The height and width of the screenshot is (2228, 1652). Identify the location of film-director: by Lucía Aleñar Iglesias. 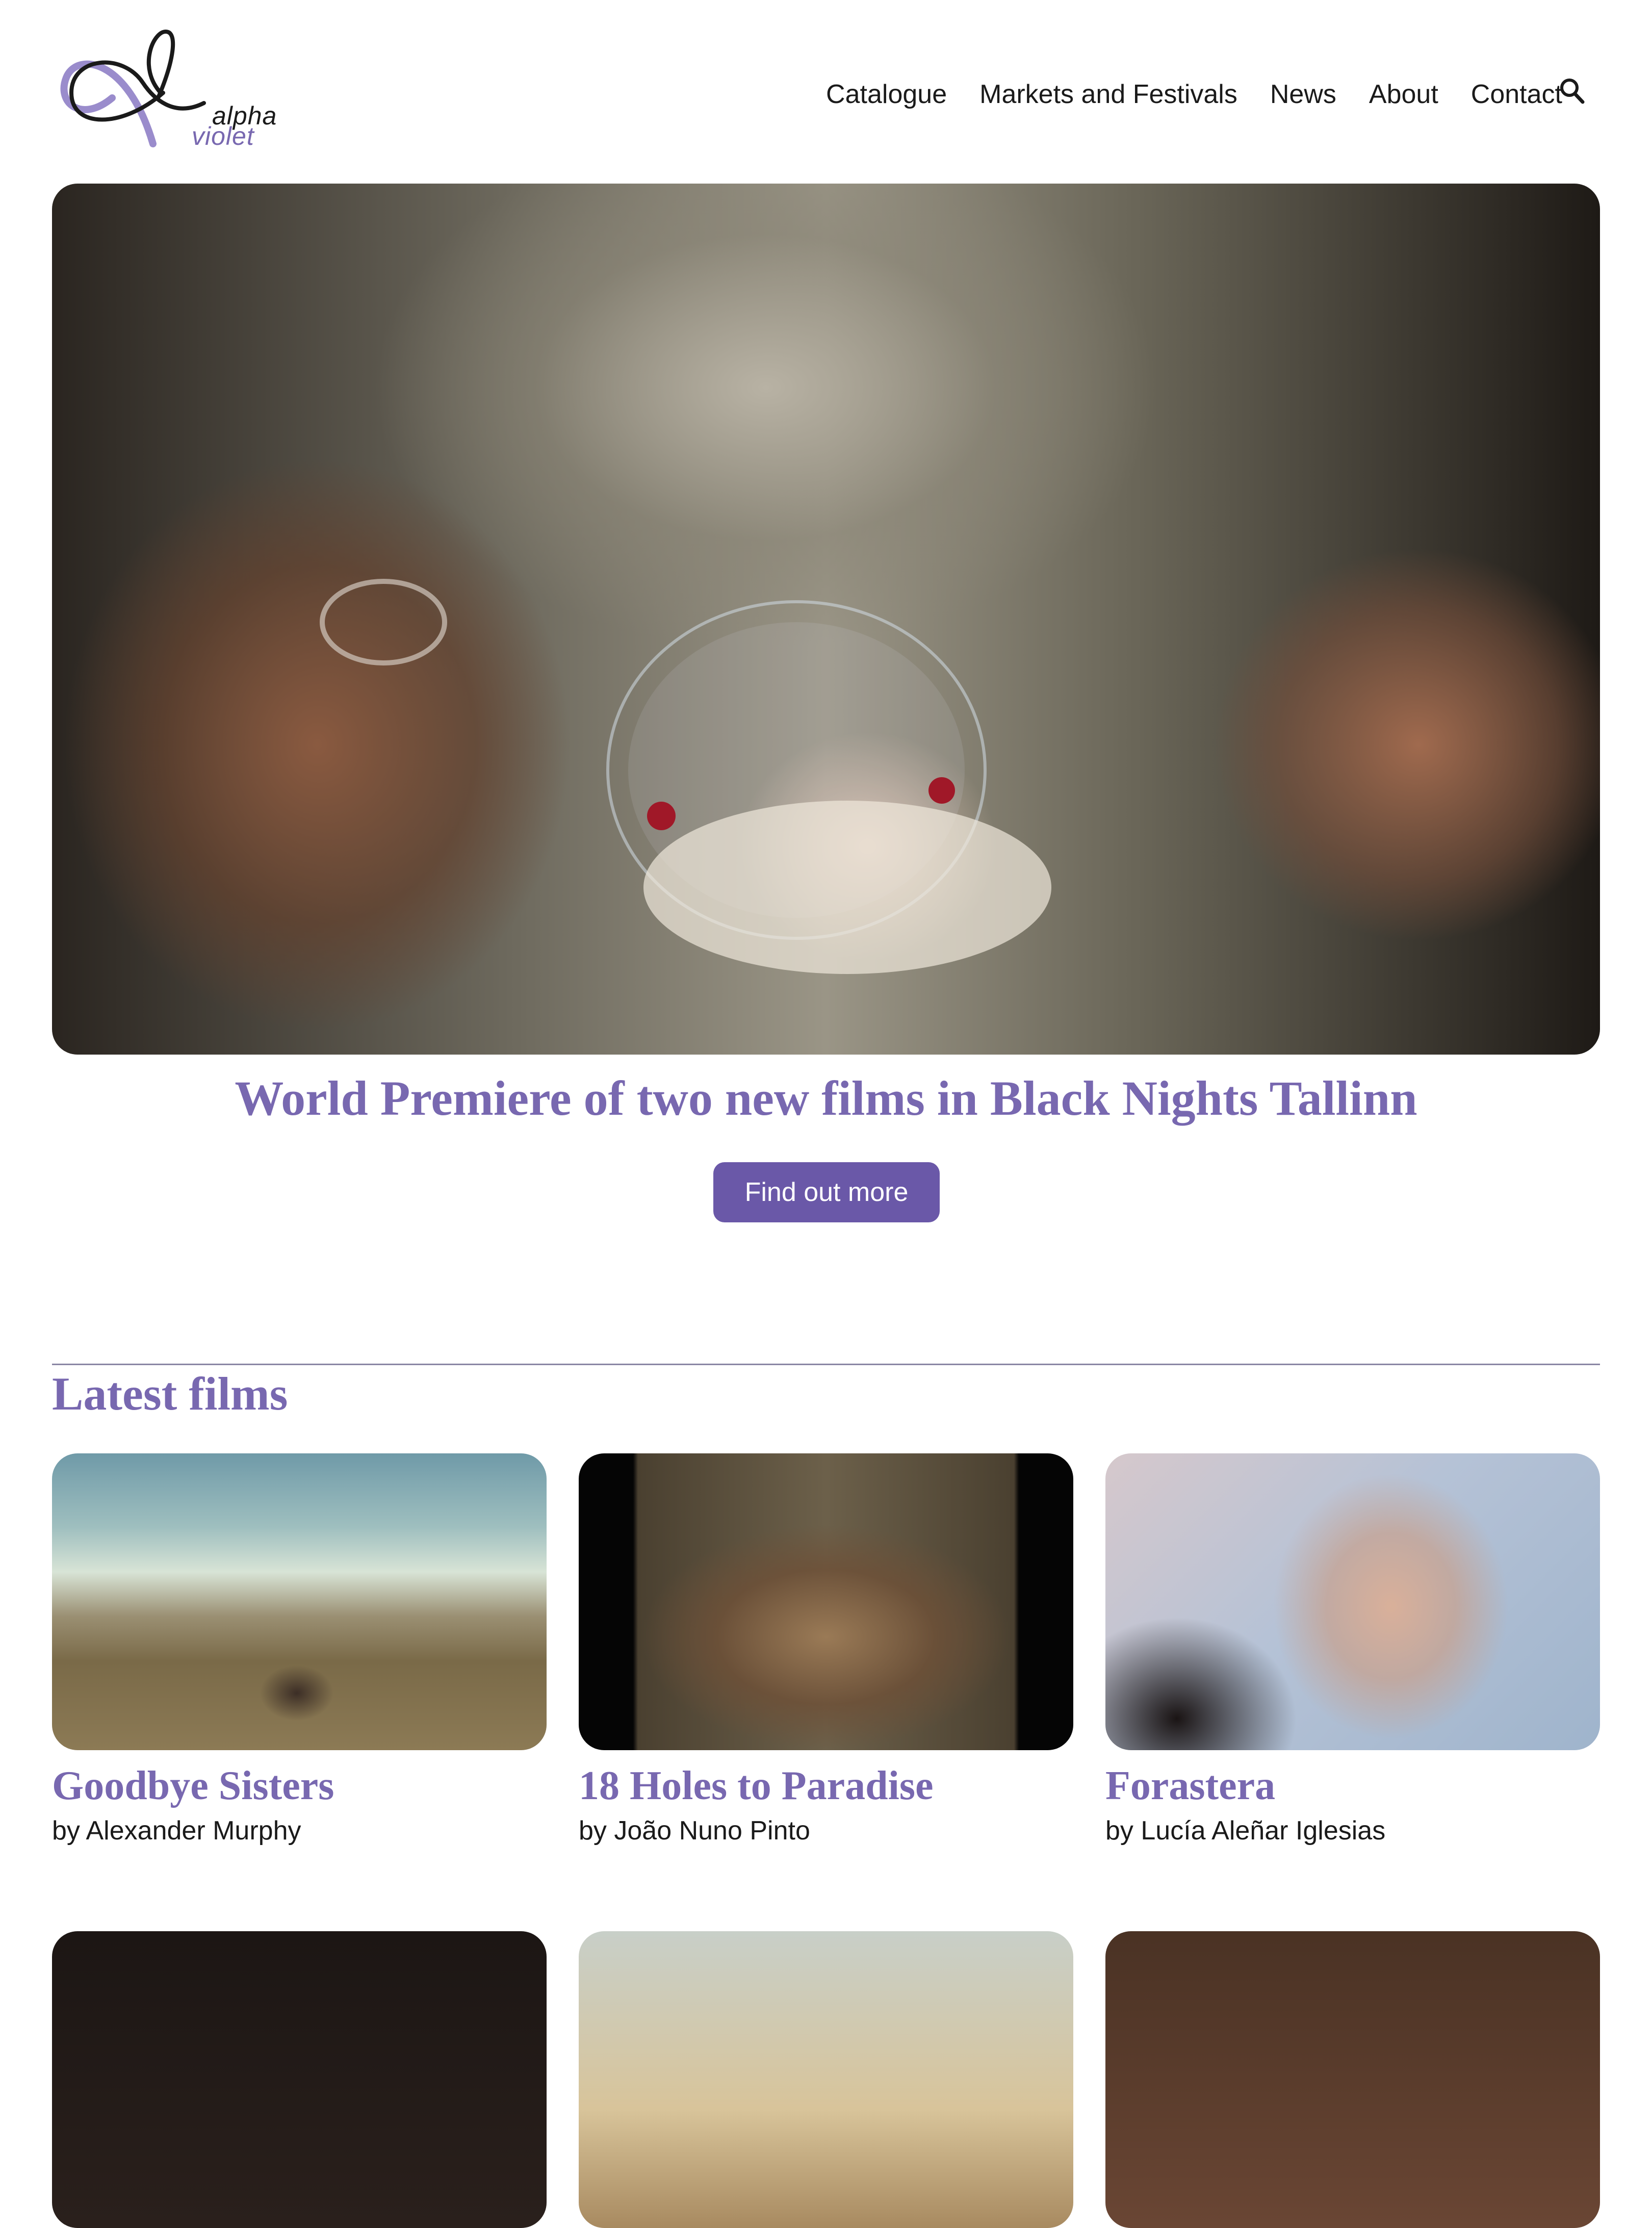
(1245, 1831).